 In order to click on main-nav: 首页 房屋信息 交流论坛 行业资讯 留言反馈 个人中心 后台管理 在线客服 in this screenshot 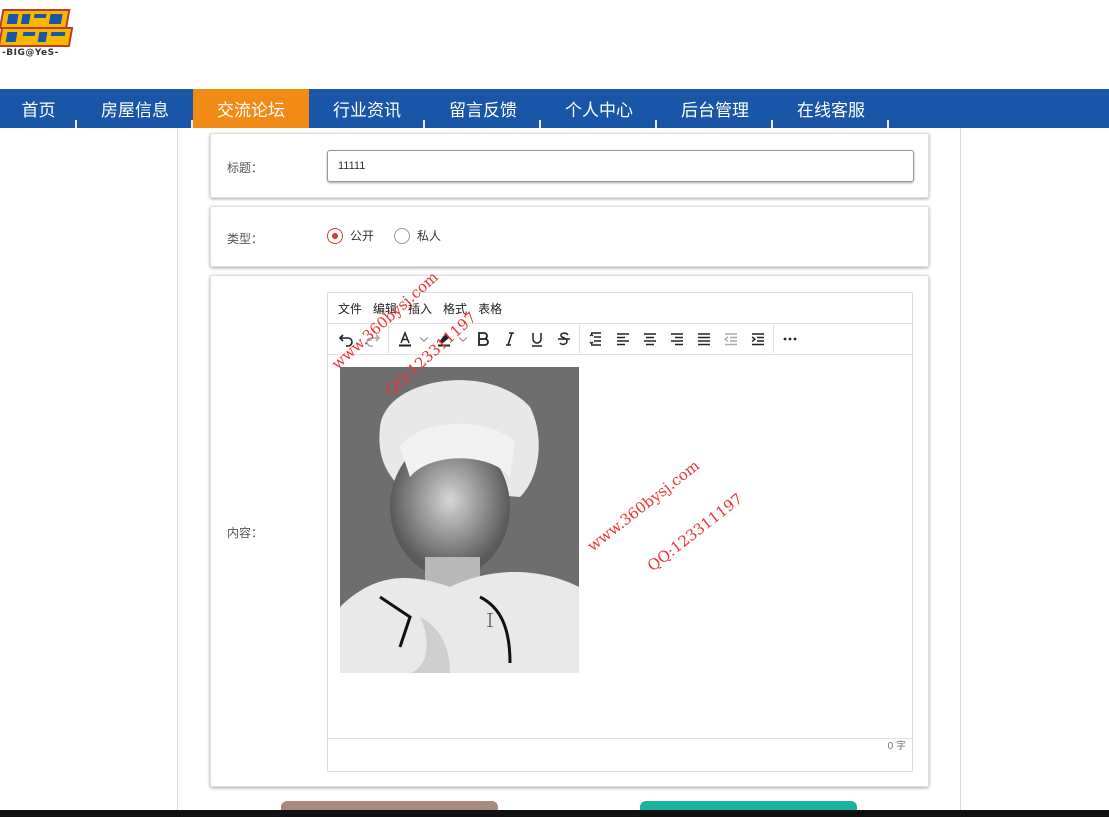, I will do `click(554, 108)`.